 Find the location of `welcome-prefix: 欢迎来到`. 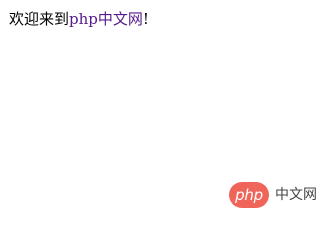

welcome-prefix: 欢迎来到 is located at coordinates (39, 19).